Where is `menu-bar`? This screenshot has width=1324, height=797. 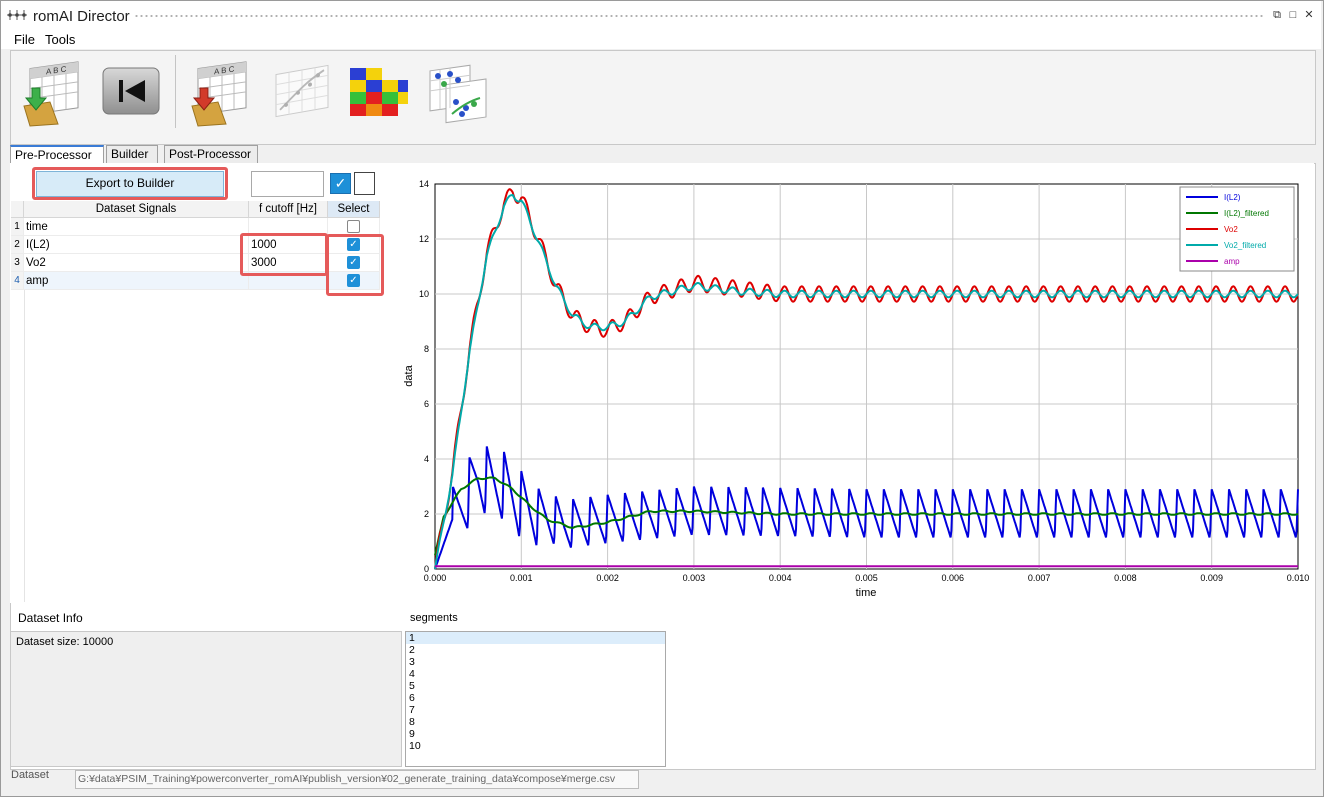
menu-bar is located at coordinates (661, 40).